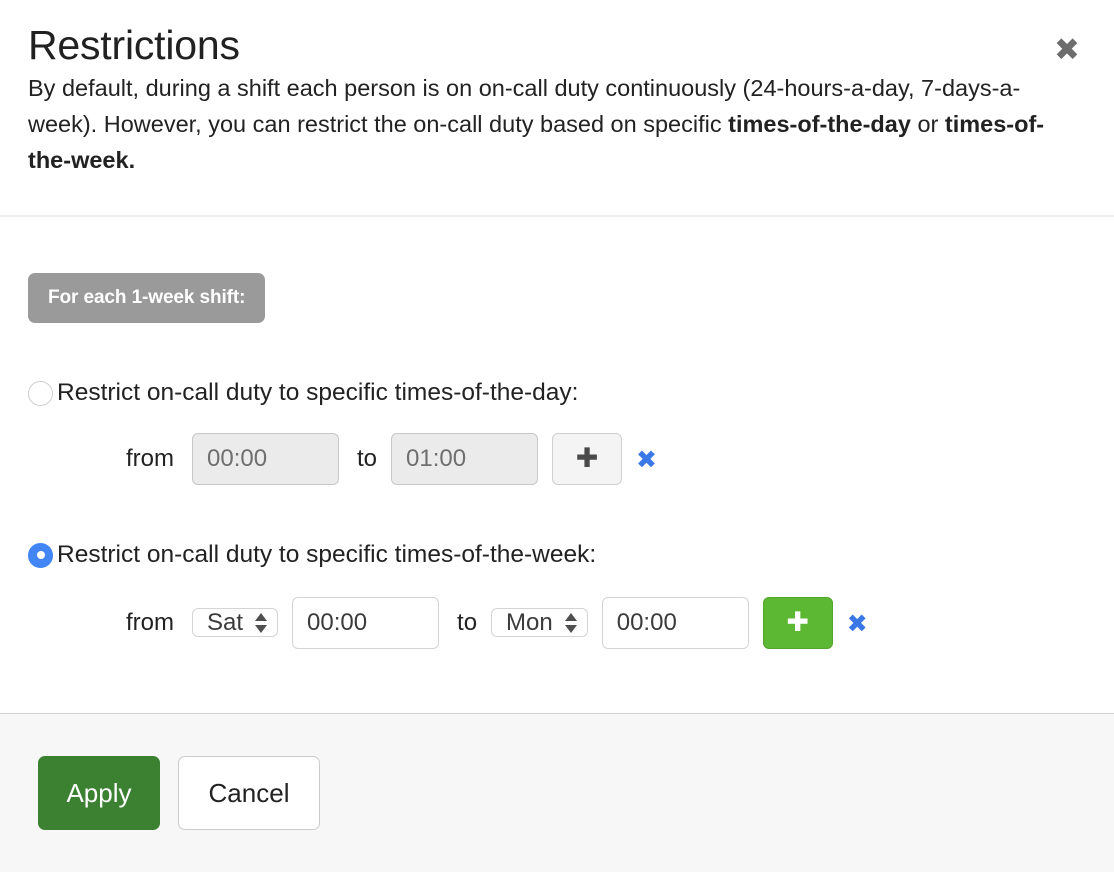 The height and width of the screenshot is (872, 1114). I want to click on to-label-week: to, so click(467, 622).